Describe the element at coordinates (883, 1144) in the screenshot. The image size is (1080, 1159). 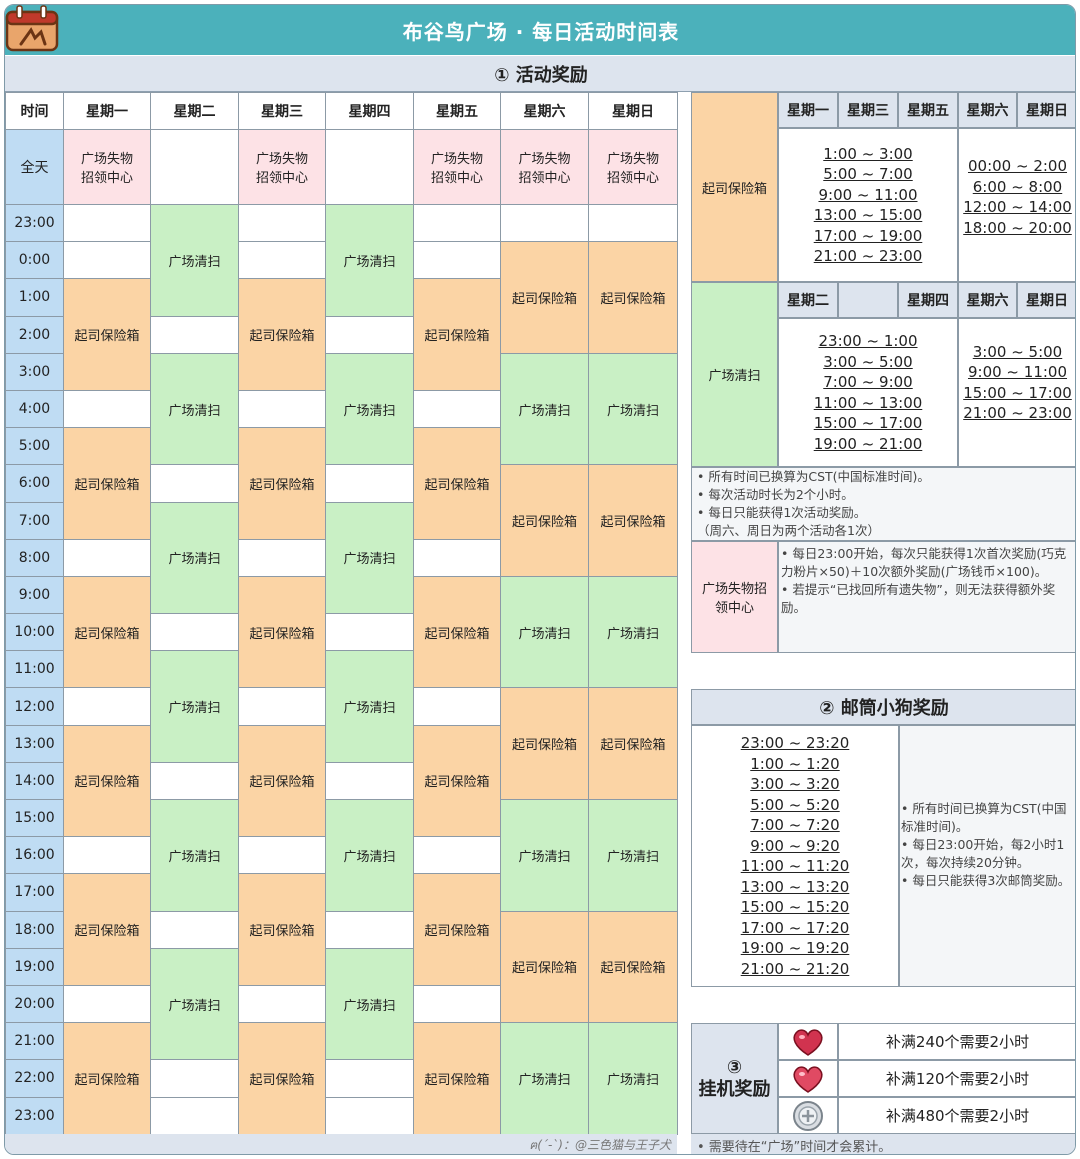
I see `idle-footnote: • 需要待在“广场”时间才会累计。` at that location.